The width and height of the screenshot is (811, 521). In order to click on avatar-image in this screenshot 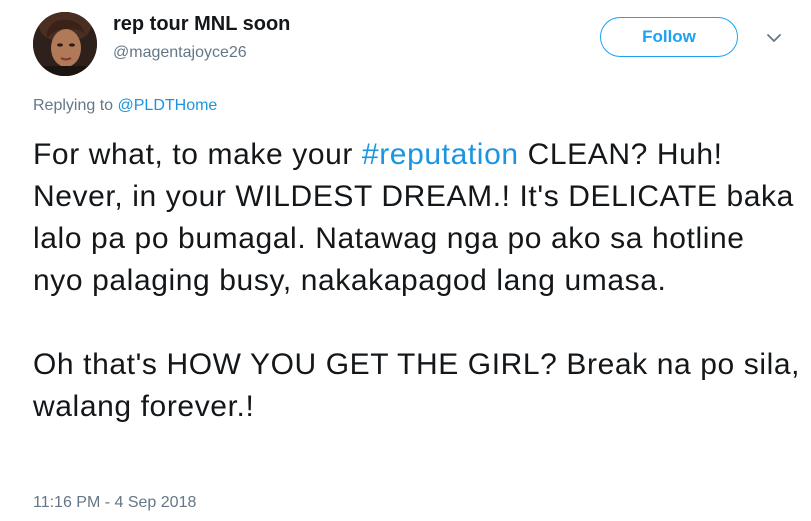, I will do `click(65, 44)`.